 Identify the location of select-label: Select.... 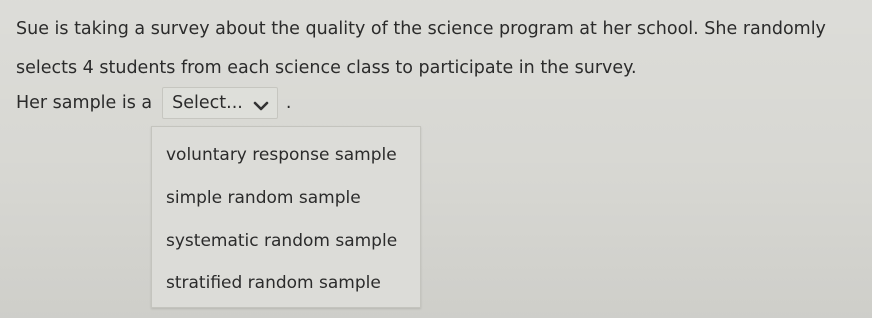
(207, 103).